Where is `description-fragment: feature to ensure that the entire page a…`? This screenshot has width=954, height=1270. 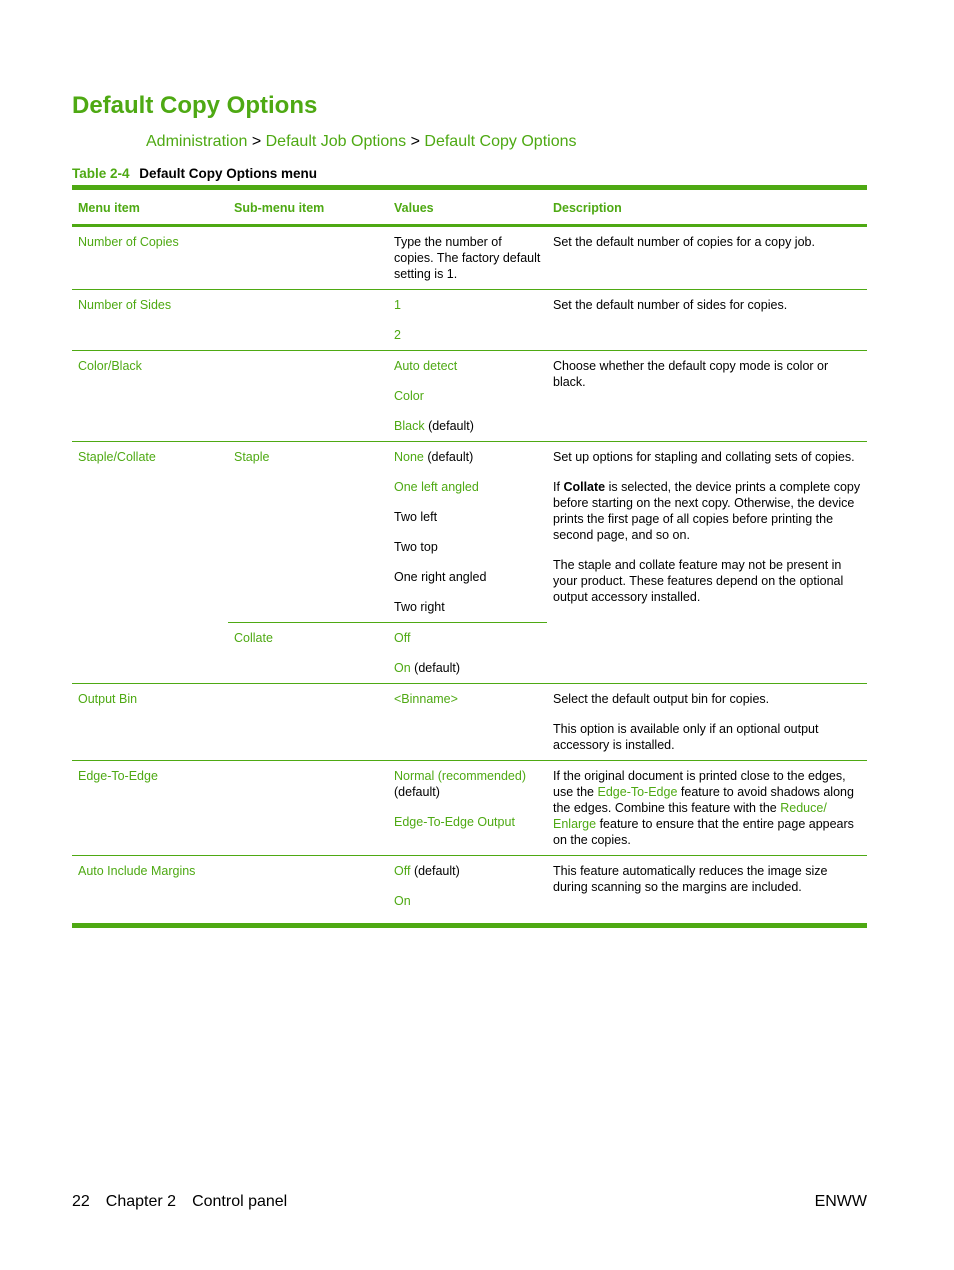
description-fragment: feature to ensure that the entire page a… is located at coordinates (703, 832).